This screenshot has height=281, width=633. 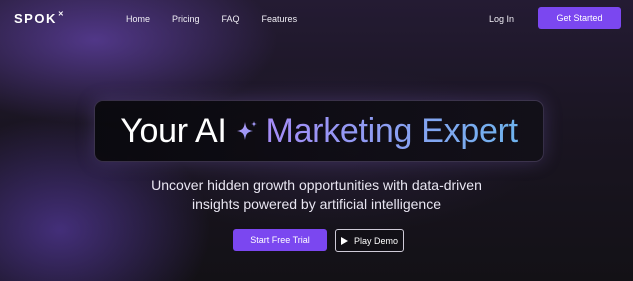 What do you see at coordinates (35, 18) in the screenshot?
I see `logo-text: SPOK` at bounding box center [35, 18].